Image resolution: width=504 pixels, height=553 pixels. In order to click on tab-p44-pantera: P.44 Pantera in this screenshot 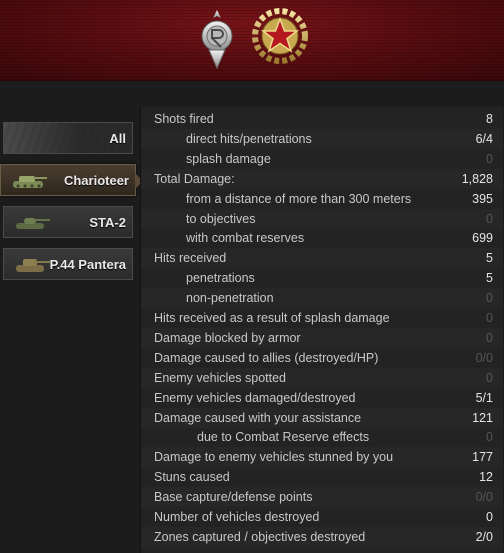, I will do `click(68, 264)`.